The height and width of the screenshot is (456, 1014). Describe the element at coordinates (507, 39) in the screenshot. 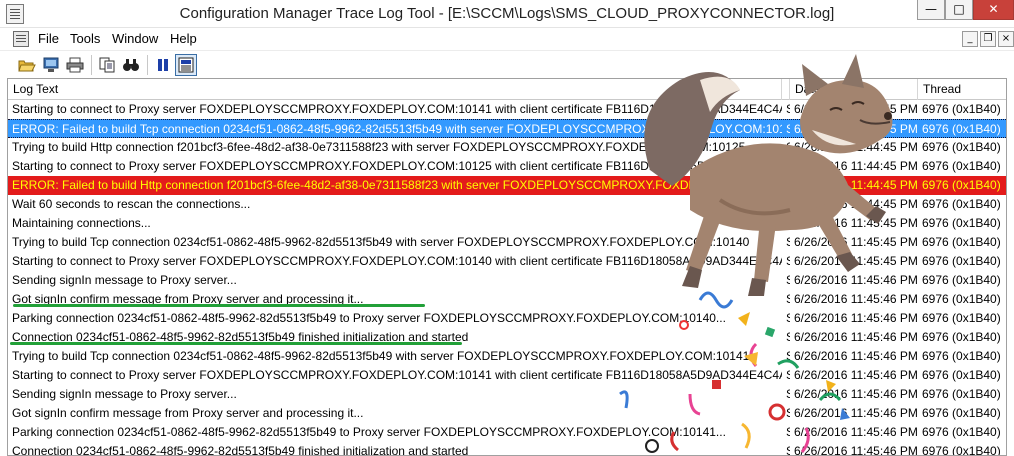

I see `menu-bar: File Tools Window Help _ ❐ ×` at that location.